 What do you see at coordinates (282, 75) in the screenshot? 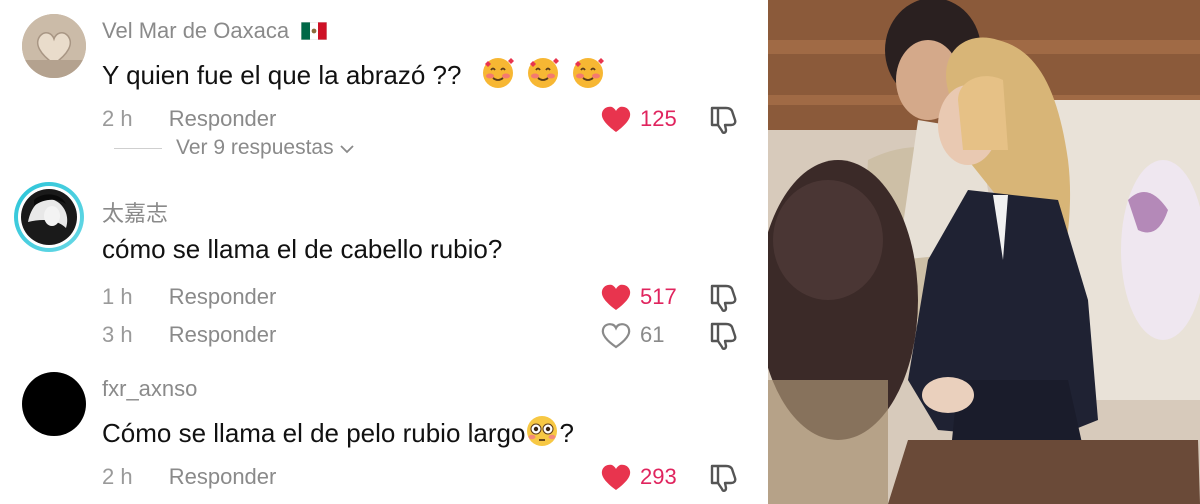
I see `comment-text-content: Y quien fue el que la abrazó ??` at bounding box center [282, 75].